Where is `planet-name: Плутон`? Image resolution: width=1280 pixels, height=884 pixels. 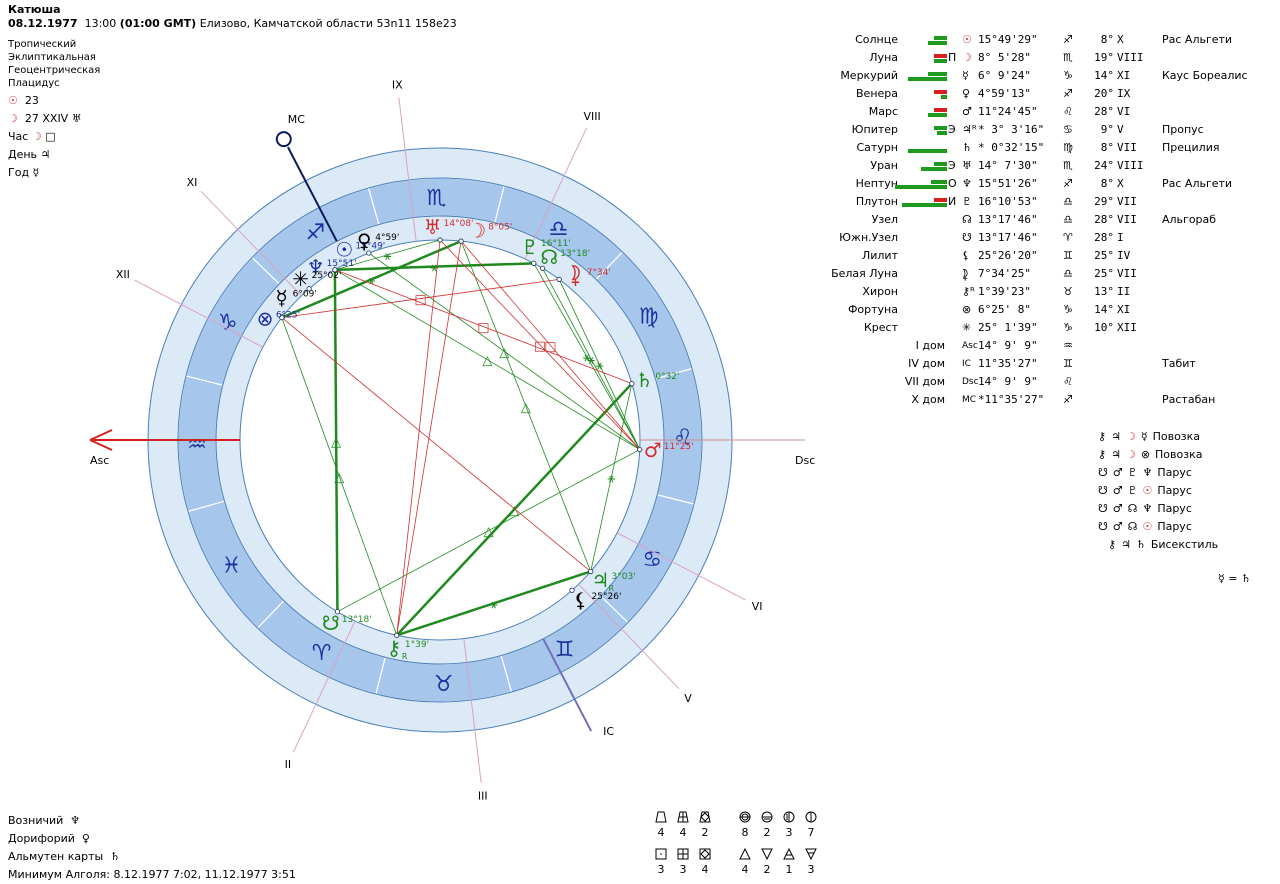
planet-name: Плутон is located at coordinates (876, 201).